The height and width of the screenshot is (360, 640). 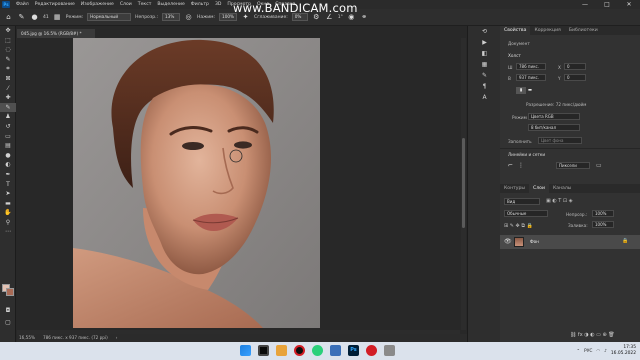 What do you see at coordinates (8, 165) in the screenshot?
I see `dodge-tool-icon: ◐` at bounding box center [8, 165].